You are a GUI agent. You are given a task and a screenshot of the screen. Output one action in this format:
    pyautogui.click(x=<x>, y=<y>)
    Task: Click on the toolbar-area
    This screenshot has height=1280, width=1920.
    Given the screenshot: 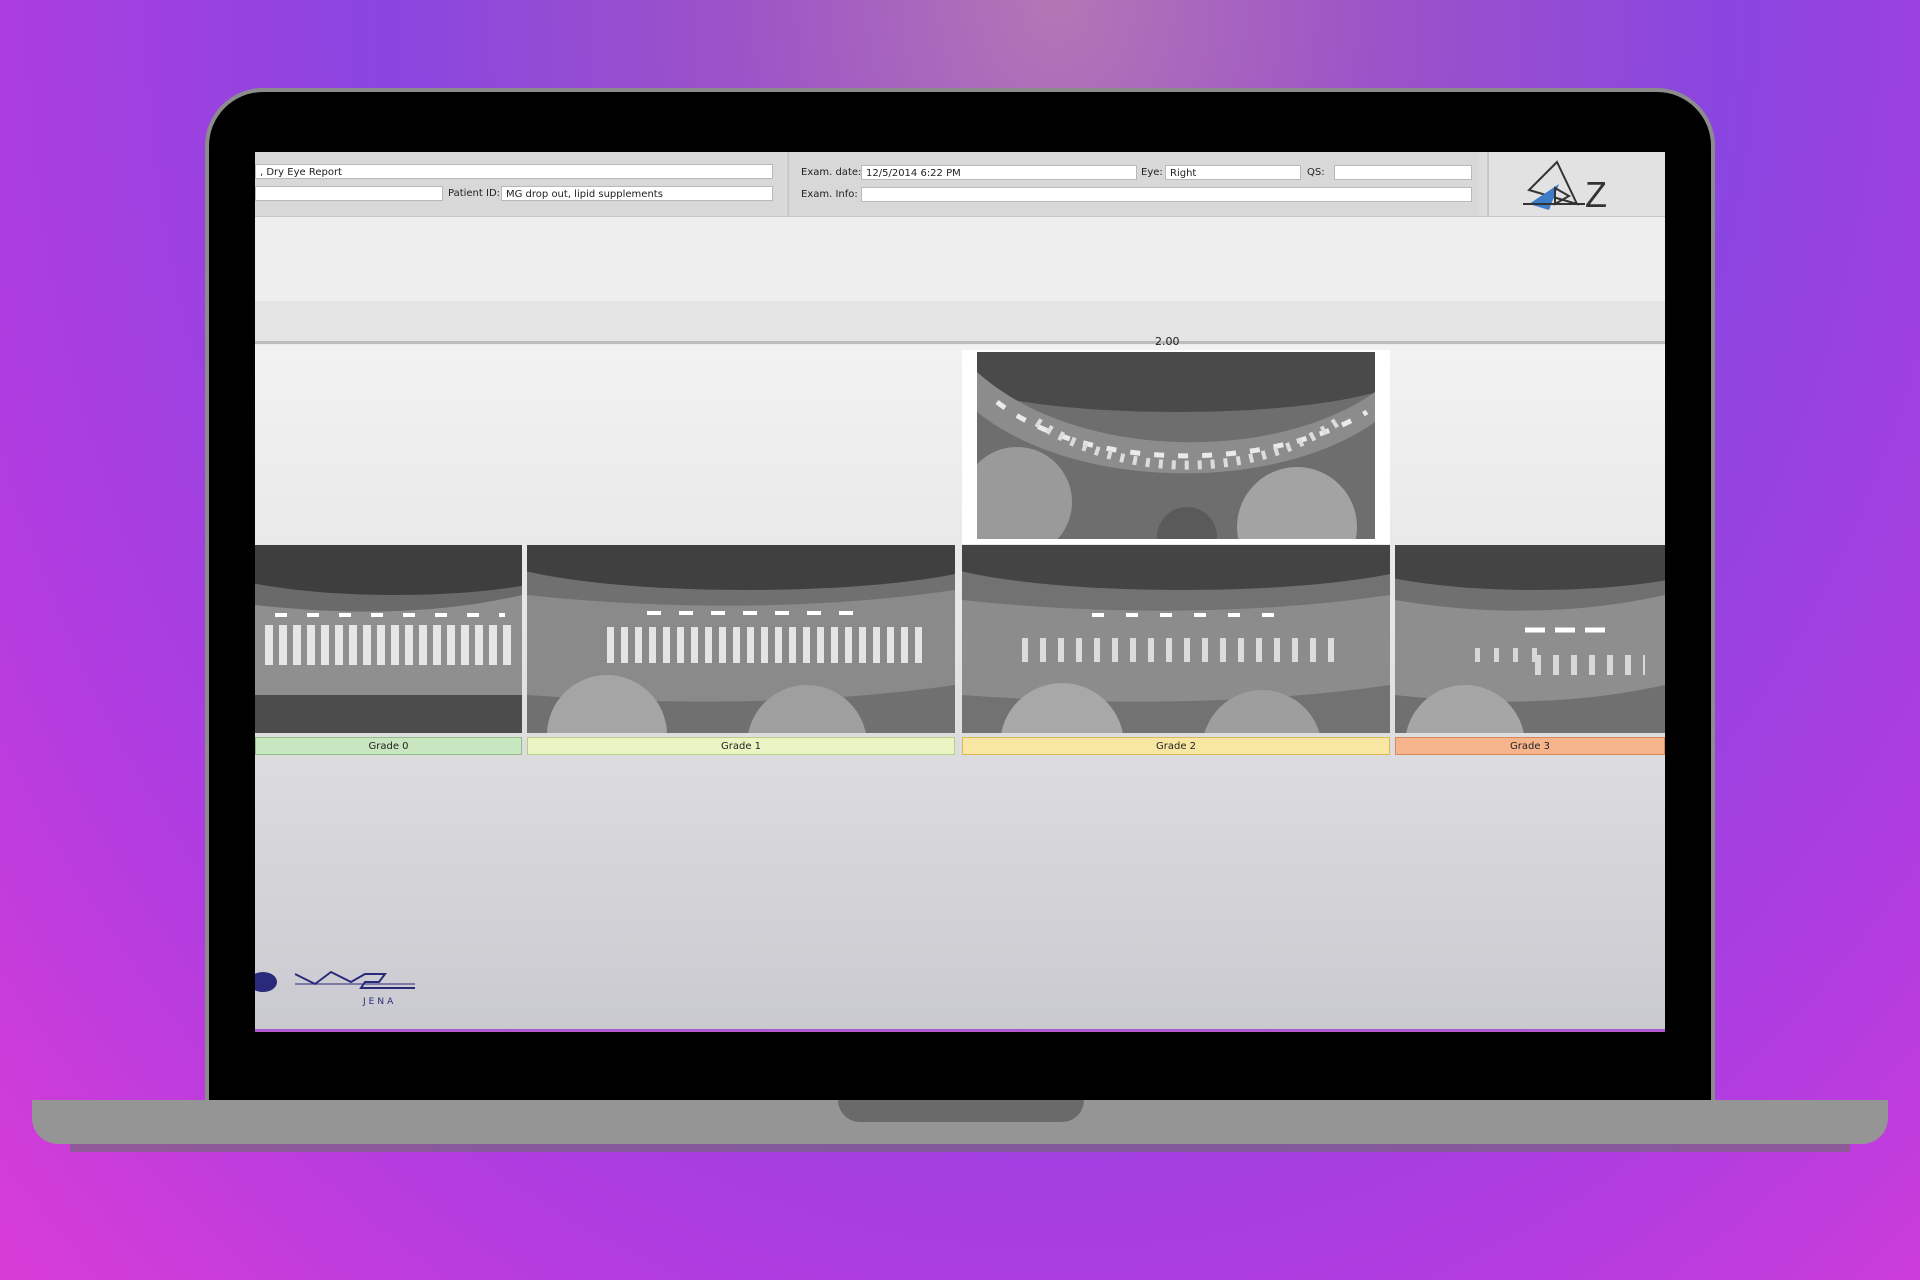 What is the action you would take?
    pyautogui.click(x=960, y=259)
    